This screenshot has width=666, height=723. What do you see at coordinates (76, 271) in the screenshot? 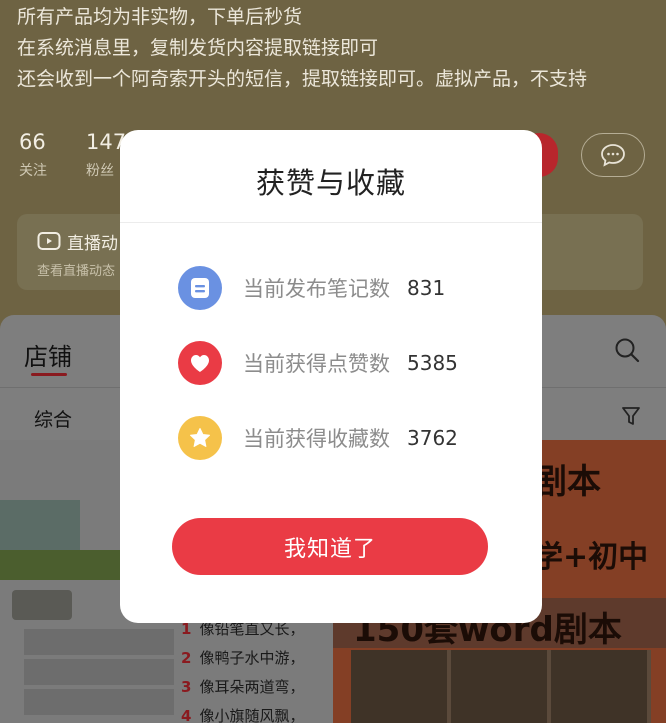
I see `live-card-subtitle: 查看直播动态` at bounding box center [76, 271].